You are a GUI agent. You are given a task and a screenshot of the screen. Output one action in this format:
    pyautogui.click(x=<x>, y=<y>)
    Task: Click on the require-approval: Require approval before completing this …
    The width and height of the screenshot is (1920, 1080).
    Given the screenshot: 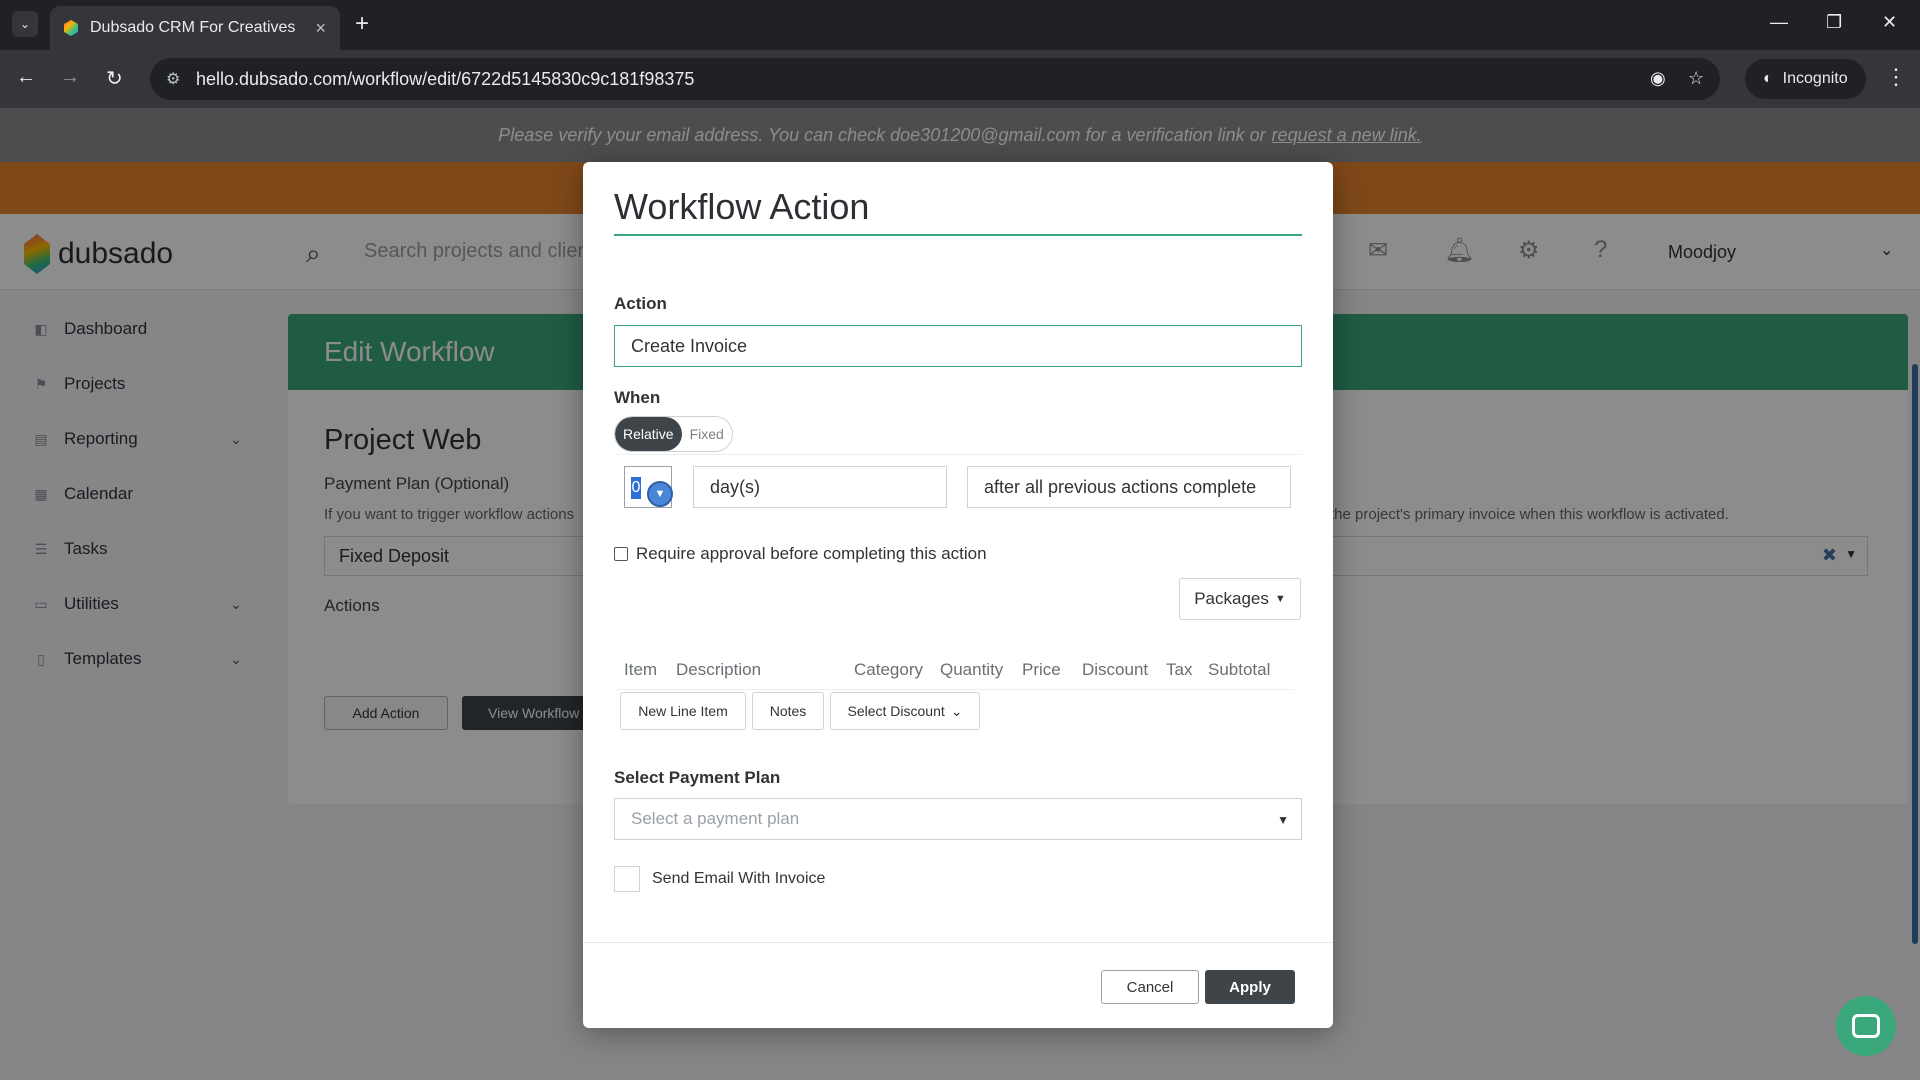 What is the action you would take?
    pyautogui.click(x=800, y=554)
    